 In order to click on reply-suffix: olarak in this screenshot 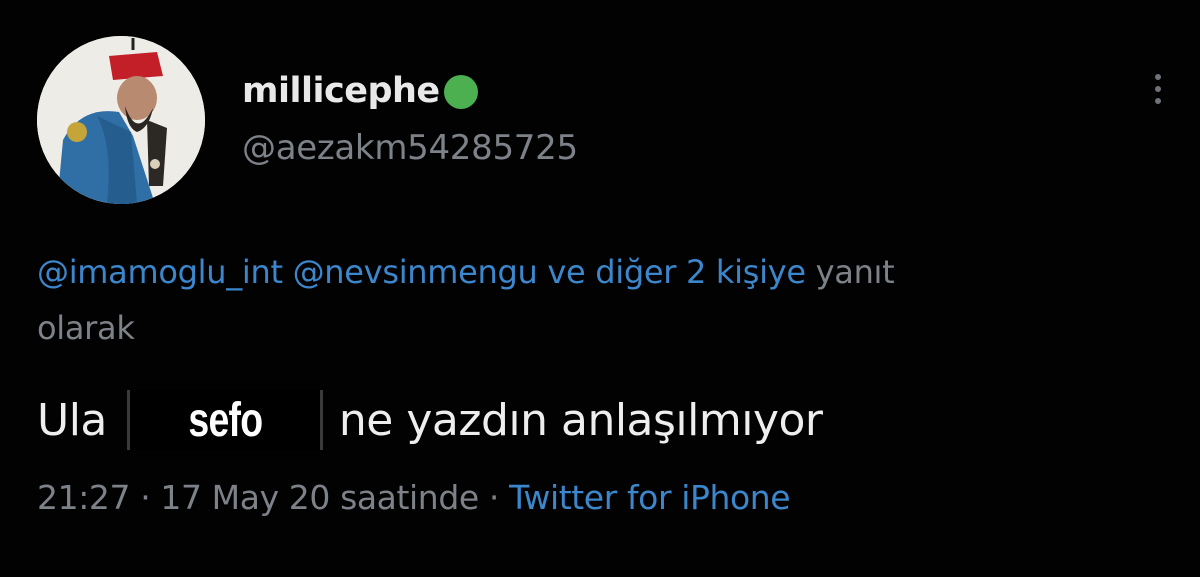, I will do `click(86, 328)`.